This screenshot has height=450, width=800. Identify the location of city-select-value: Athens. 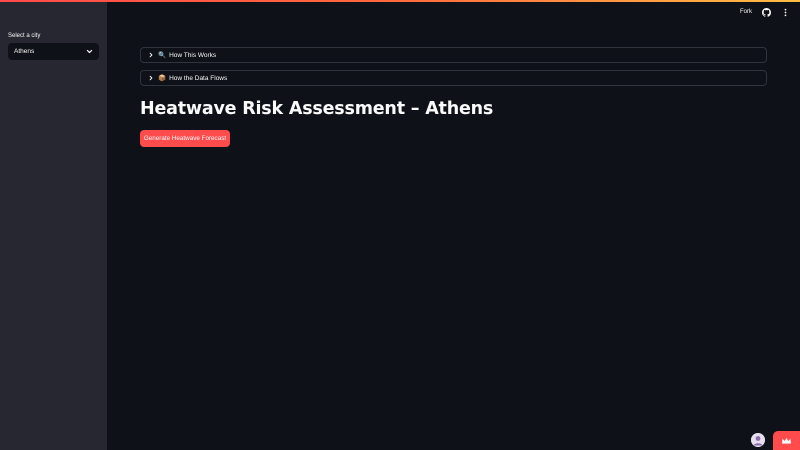
(24, 51).